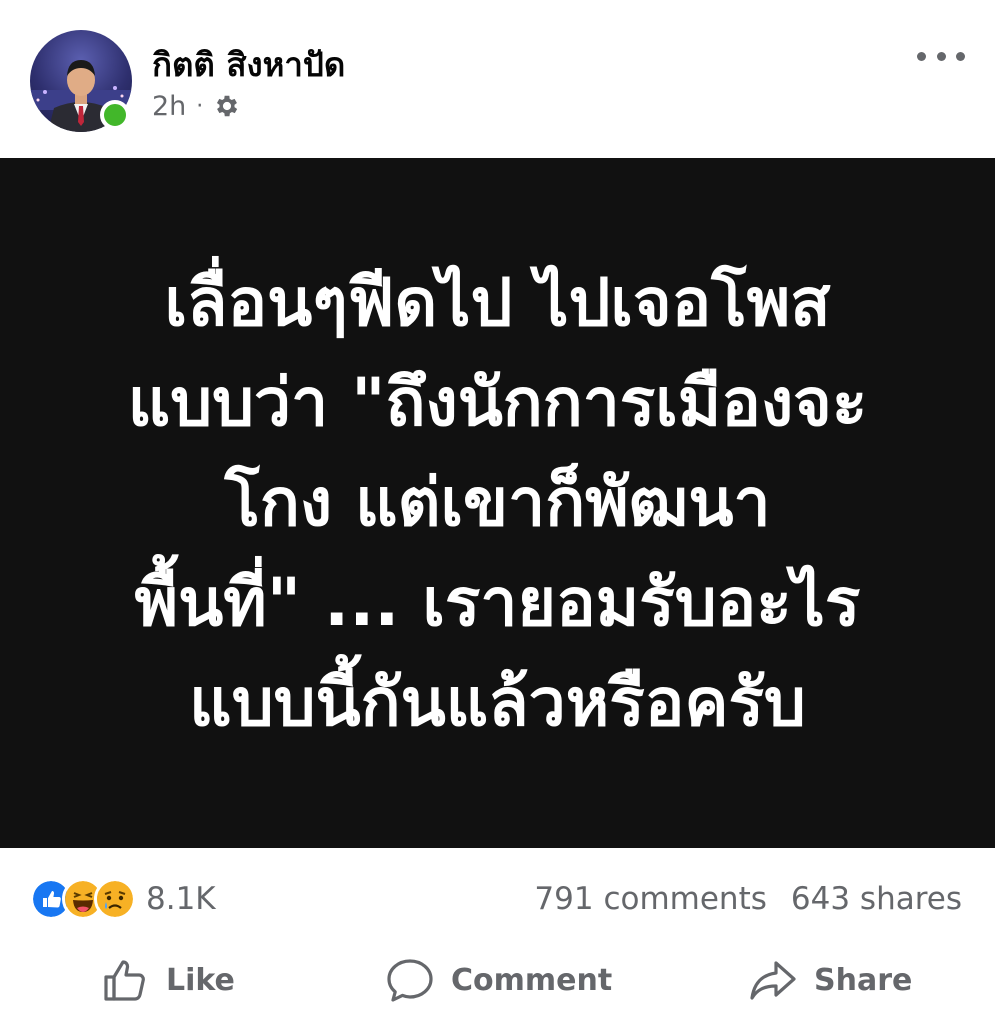 The image size is (995, 1024). Describe the element at coordinates (876, 899) in the screenshot. I see `shares-count: 643 shares` at that location.